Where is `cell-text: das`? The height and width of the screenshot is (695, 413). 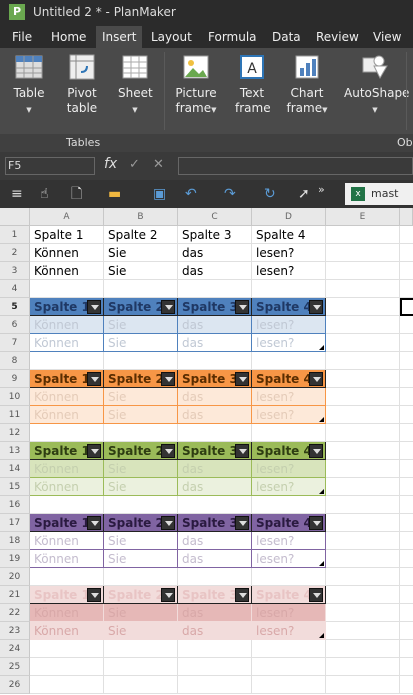 cell-text: das is located at coordinates (215, 253).